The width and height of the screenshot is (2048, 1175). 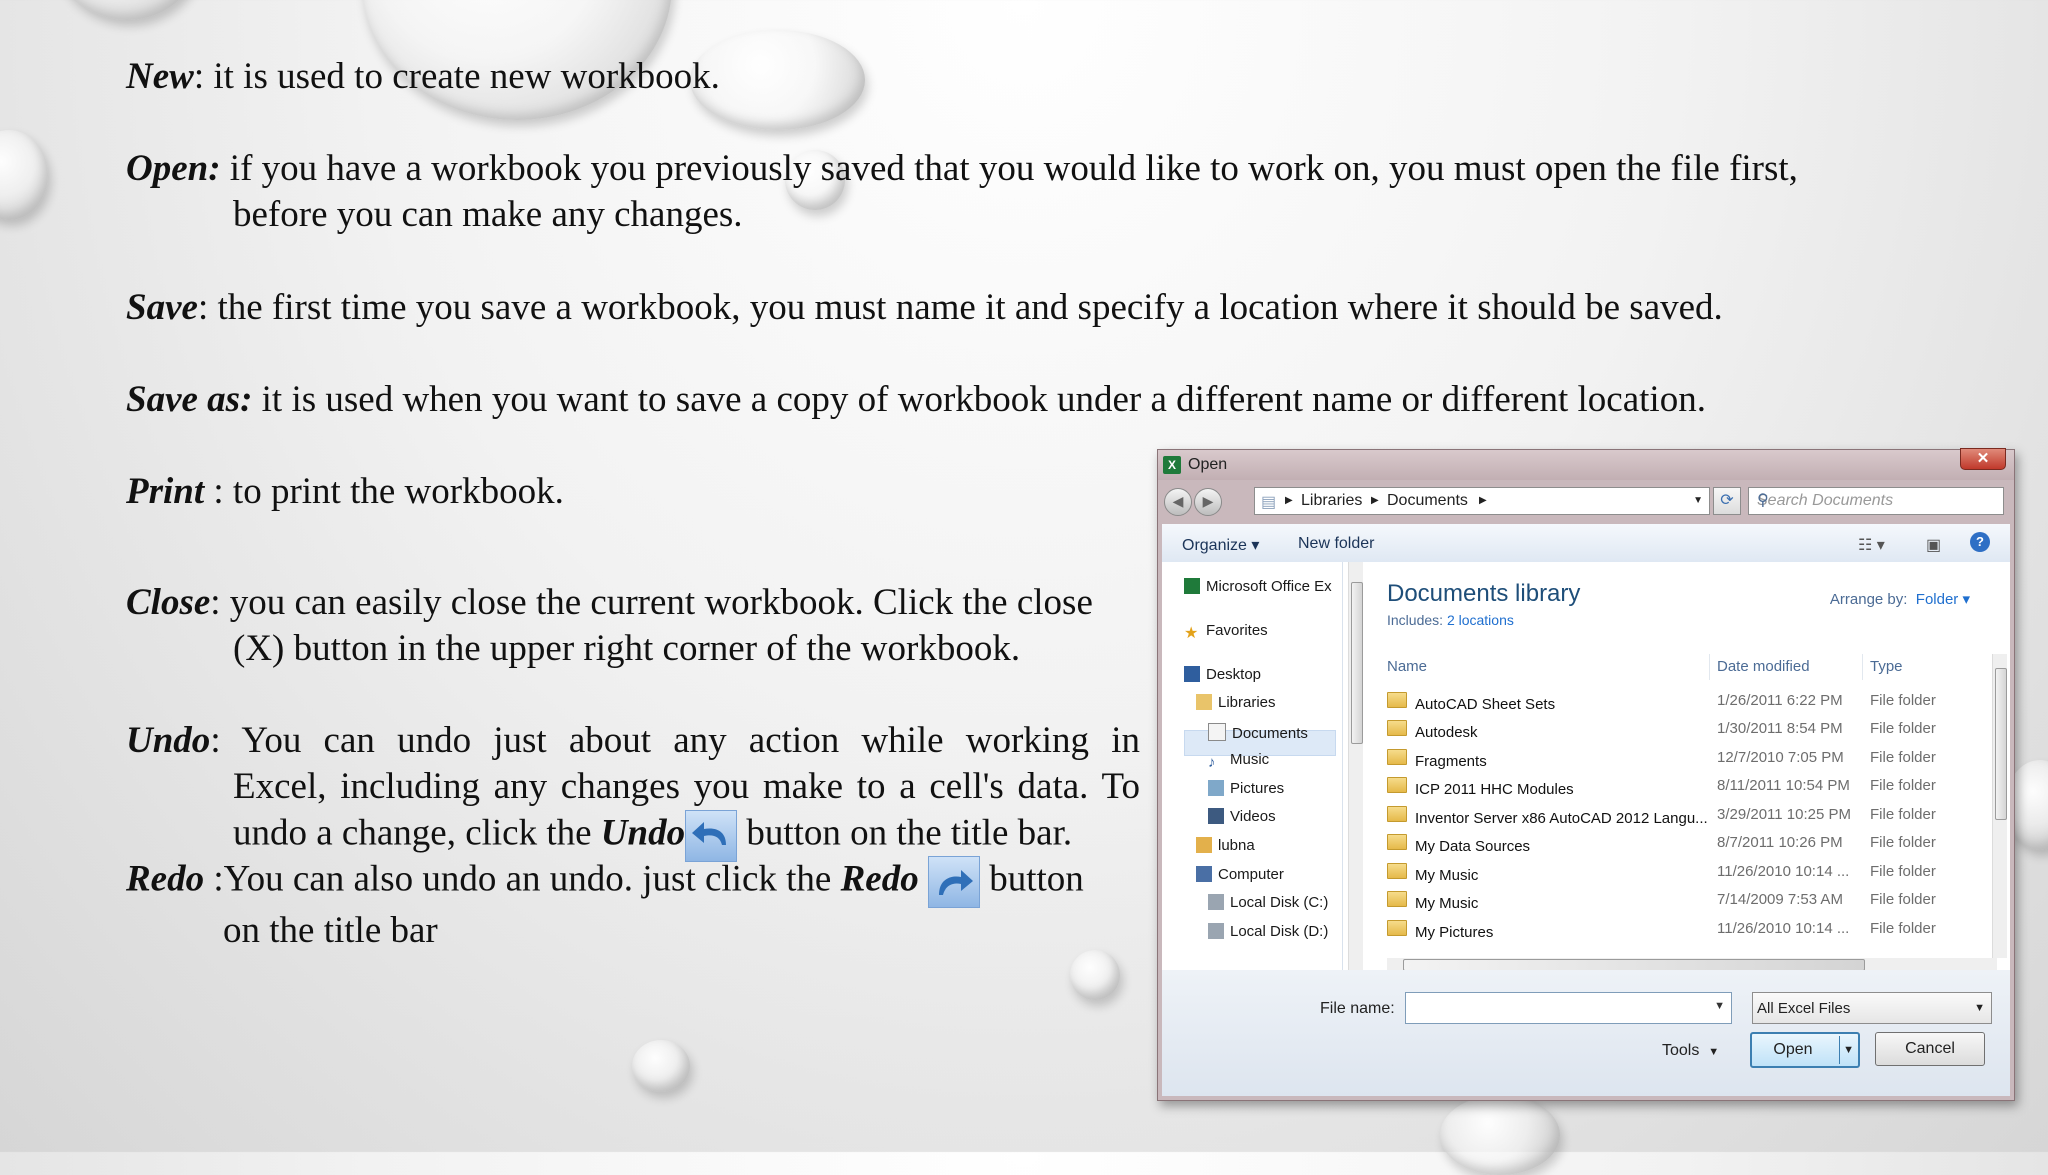 What do you see at coordinates (1236, 845) in the screenshot?
I see `nav-label: lubna` at bounding box center [1236, 845].